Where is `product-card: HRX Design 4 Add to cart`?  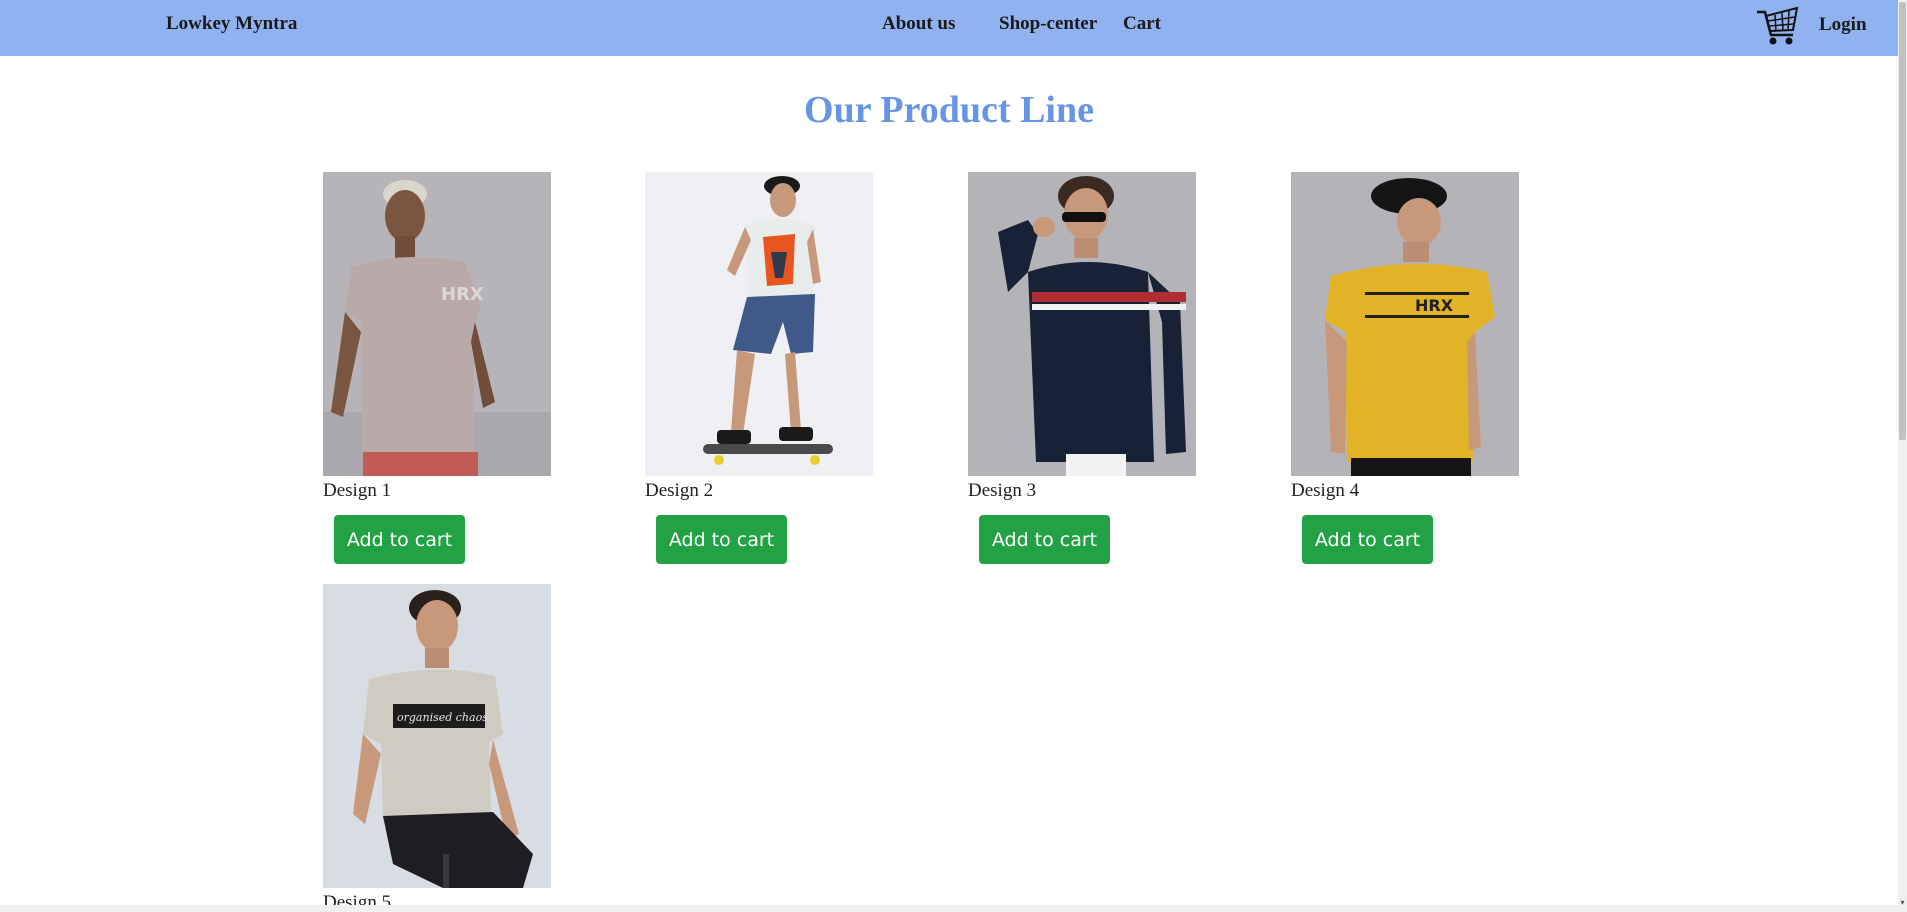
product-card: HRX Design 4 Add to cart is located at coordinates (1405, 368).